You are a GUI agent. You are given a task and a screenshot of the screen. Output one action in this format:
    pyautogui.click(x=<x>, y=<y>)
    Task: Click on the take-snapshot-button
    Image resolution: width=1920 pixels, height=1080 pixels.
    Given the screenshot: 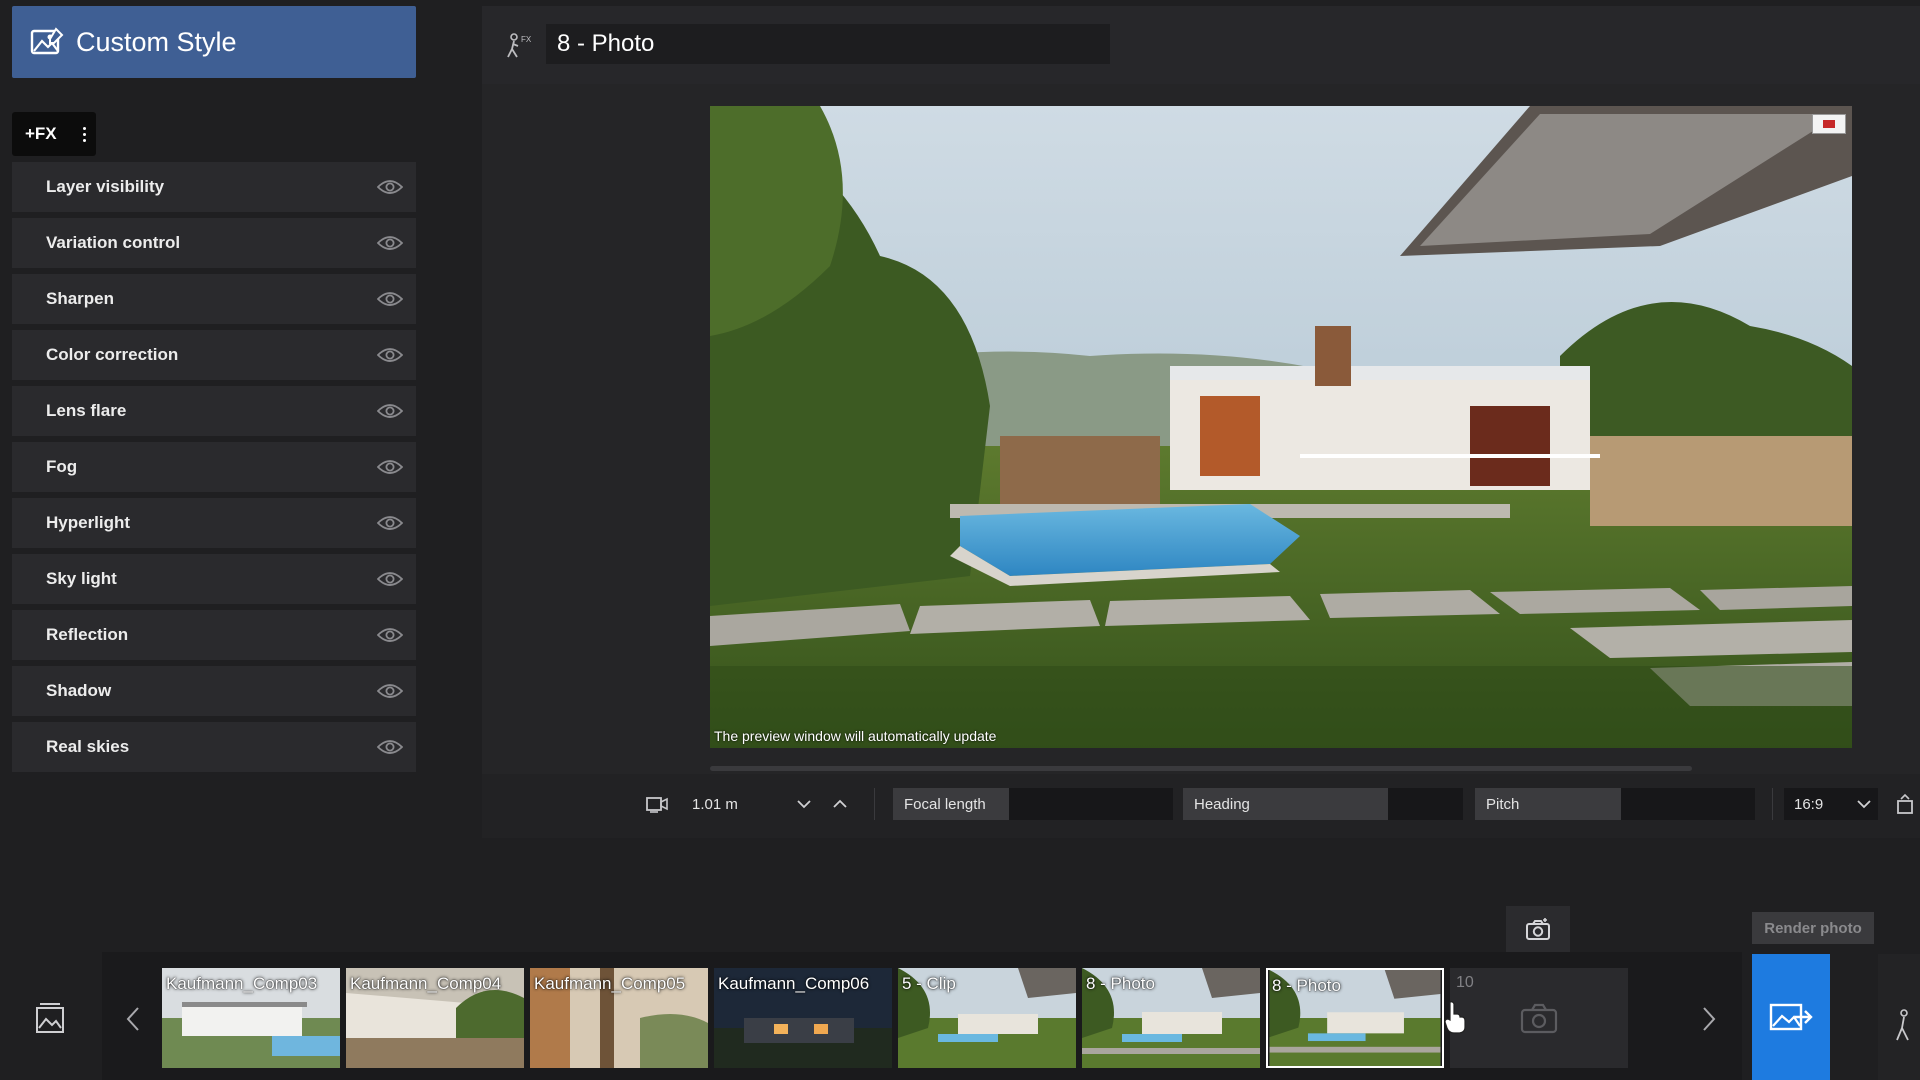 What is the action you would take?
    pyautogui.click(x=1538, y=929)
    